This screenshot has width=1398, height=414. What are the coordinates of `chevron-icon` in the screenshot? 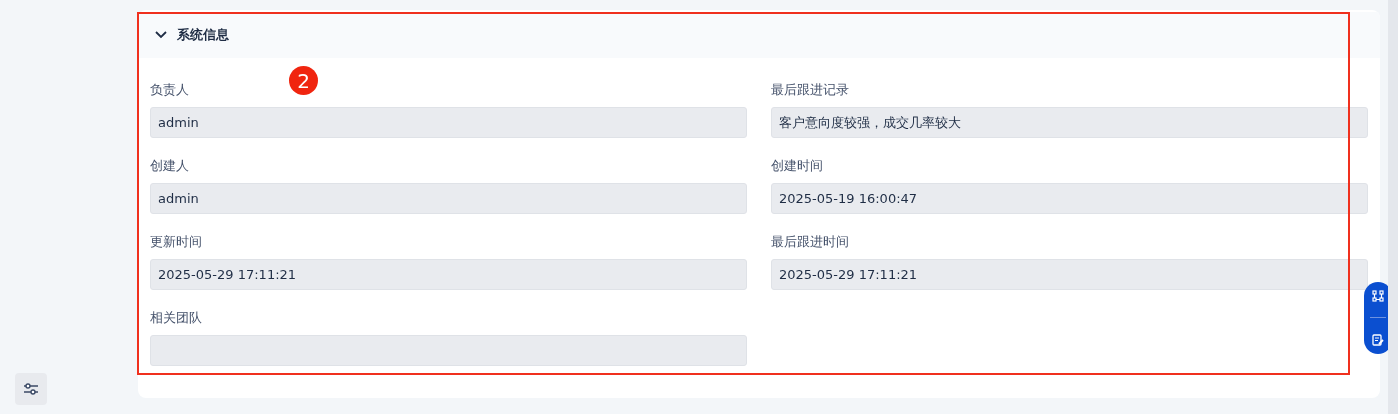 It's located at (161, 35).